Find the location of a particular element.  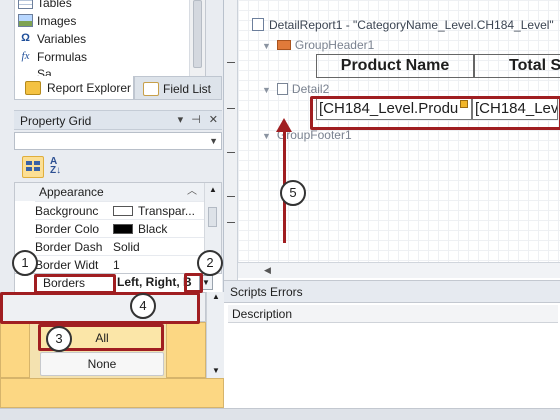

categorized-view-button is located at coordinates (33, 167).